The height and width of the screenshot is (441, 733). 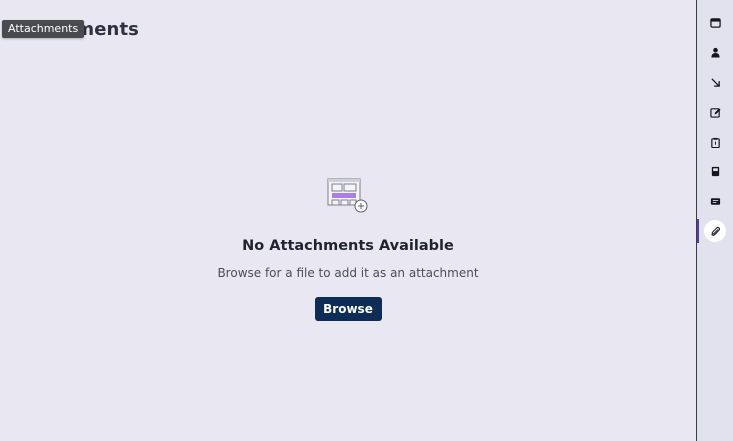 I want to click on edit-icon, so click(x=715, y=112).